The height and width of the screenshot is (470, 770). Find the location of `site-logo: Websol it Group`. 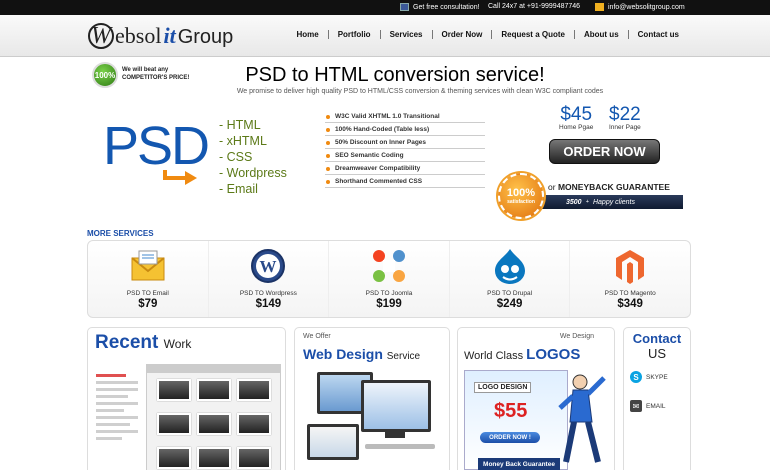

site-logo: Websol it Group is located at coordinates (160, 36).